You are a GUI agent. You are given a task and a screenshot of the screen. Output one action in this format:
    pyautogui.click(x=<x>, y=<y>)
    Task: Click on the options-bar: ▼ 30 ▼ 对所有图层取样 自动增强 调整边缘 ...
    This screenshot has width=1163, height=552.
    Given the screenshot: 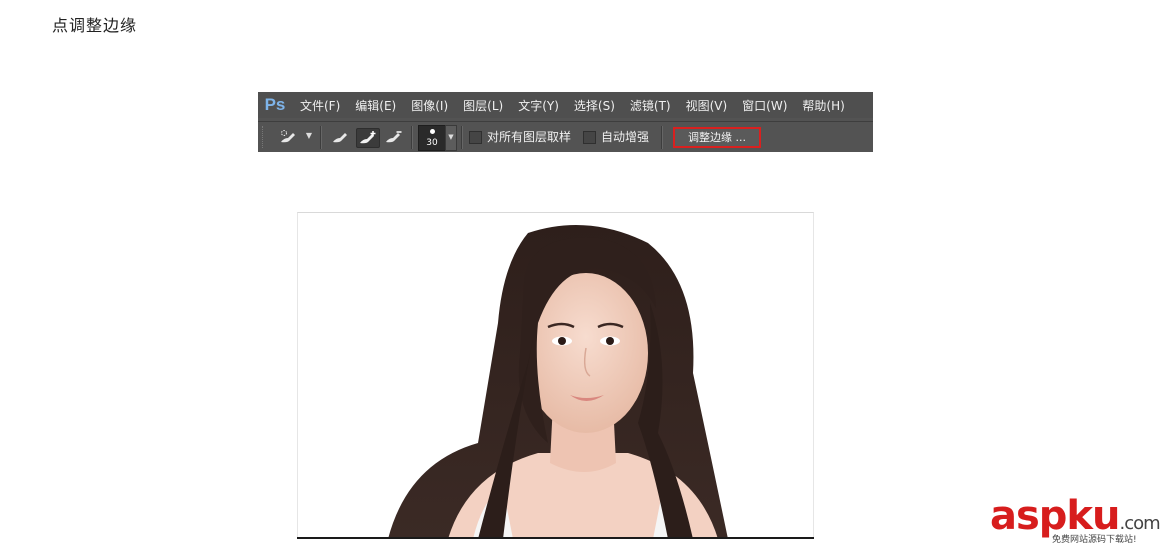 What is the action you would take?
    pyautogui.click(x=565, y=136)
    